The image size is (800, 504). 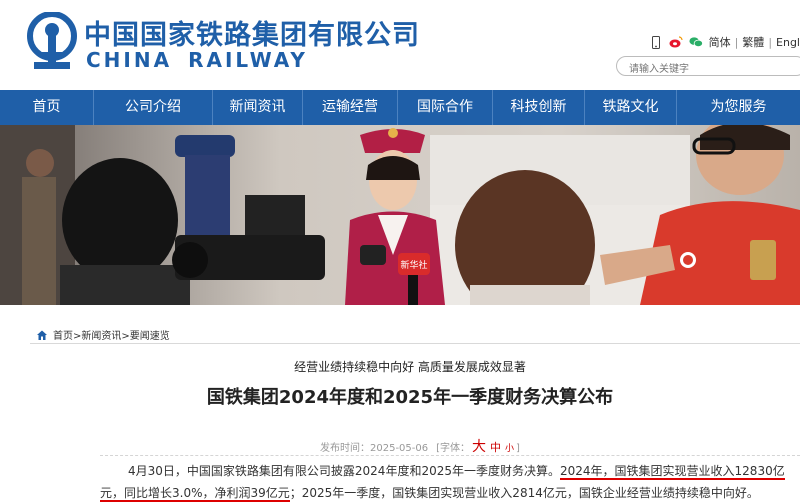 What do you see at coordinates (631, 107) in the screenshot?
I see `nav-item-culture: 铁路文化` at bounding box center [631, 107].